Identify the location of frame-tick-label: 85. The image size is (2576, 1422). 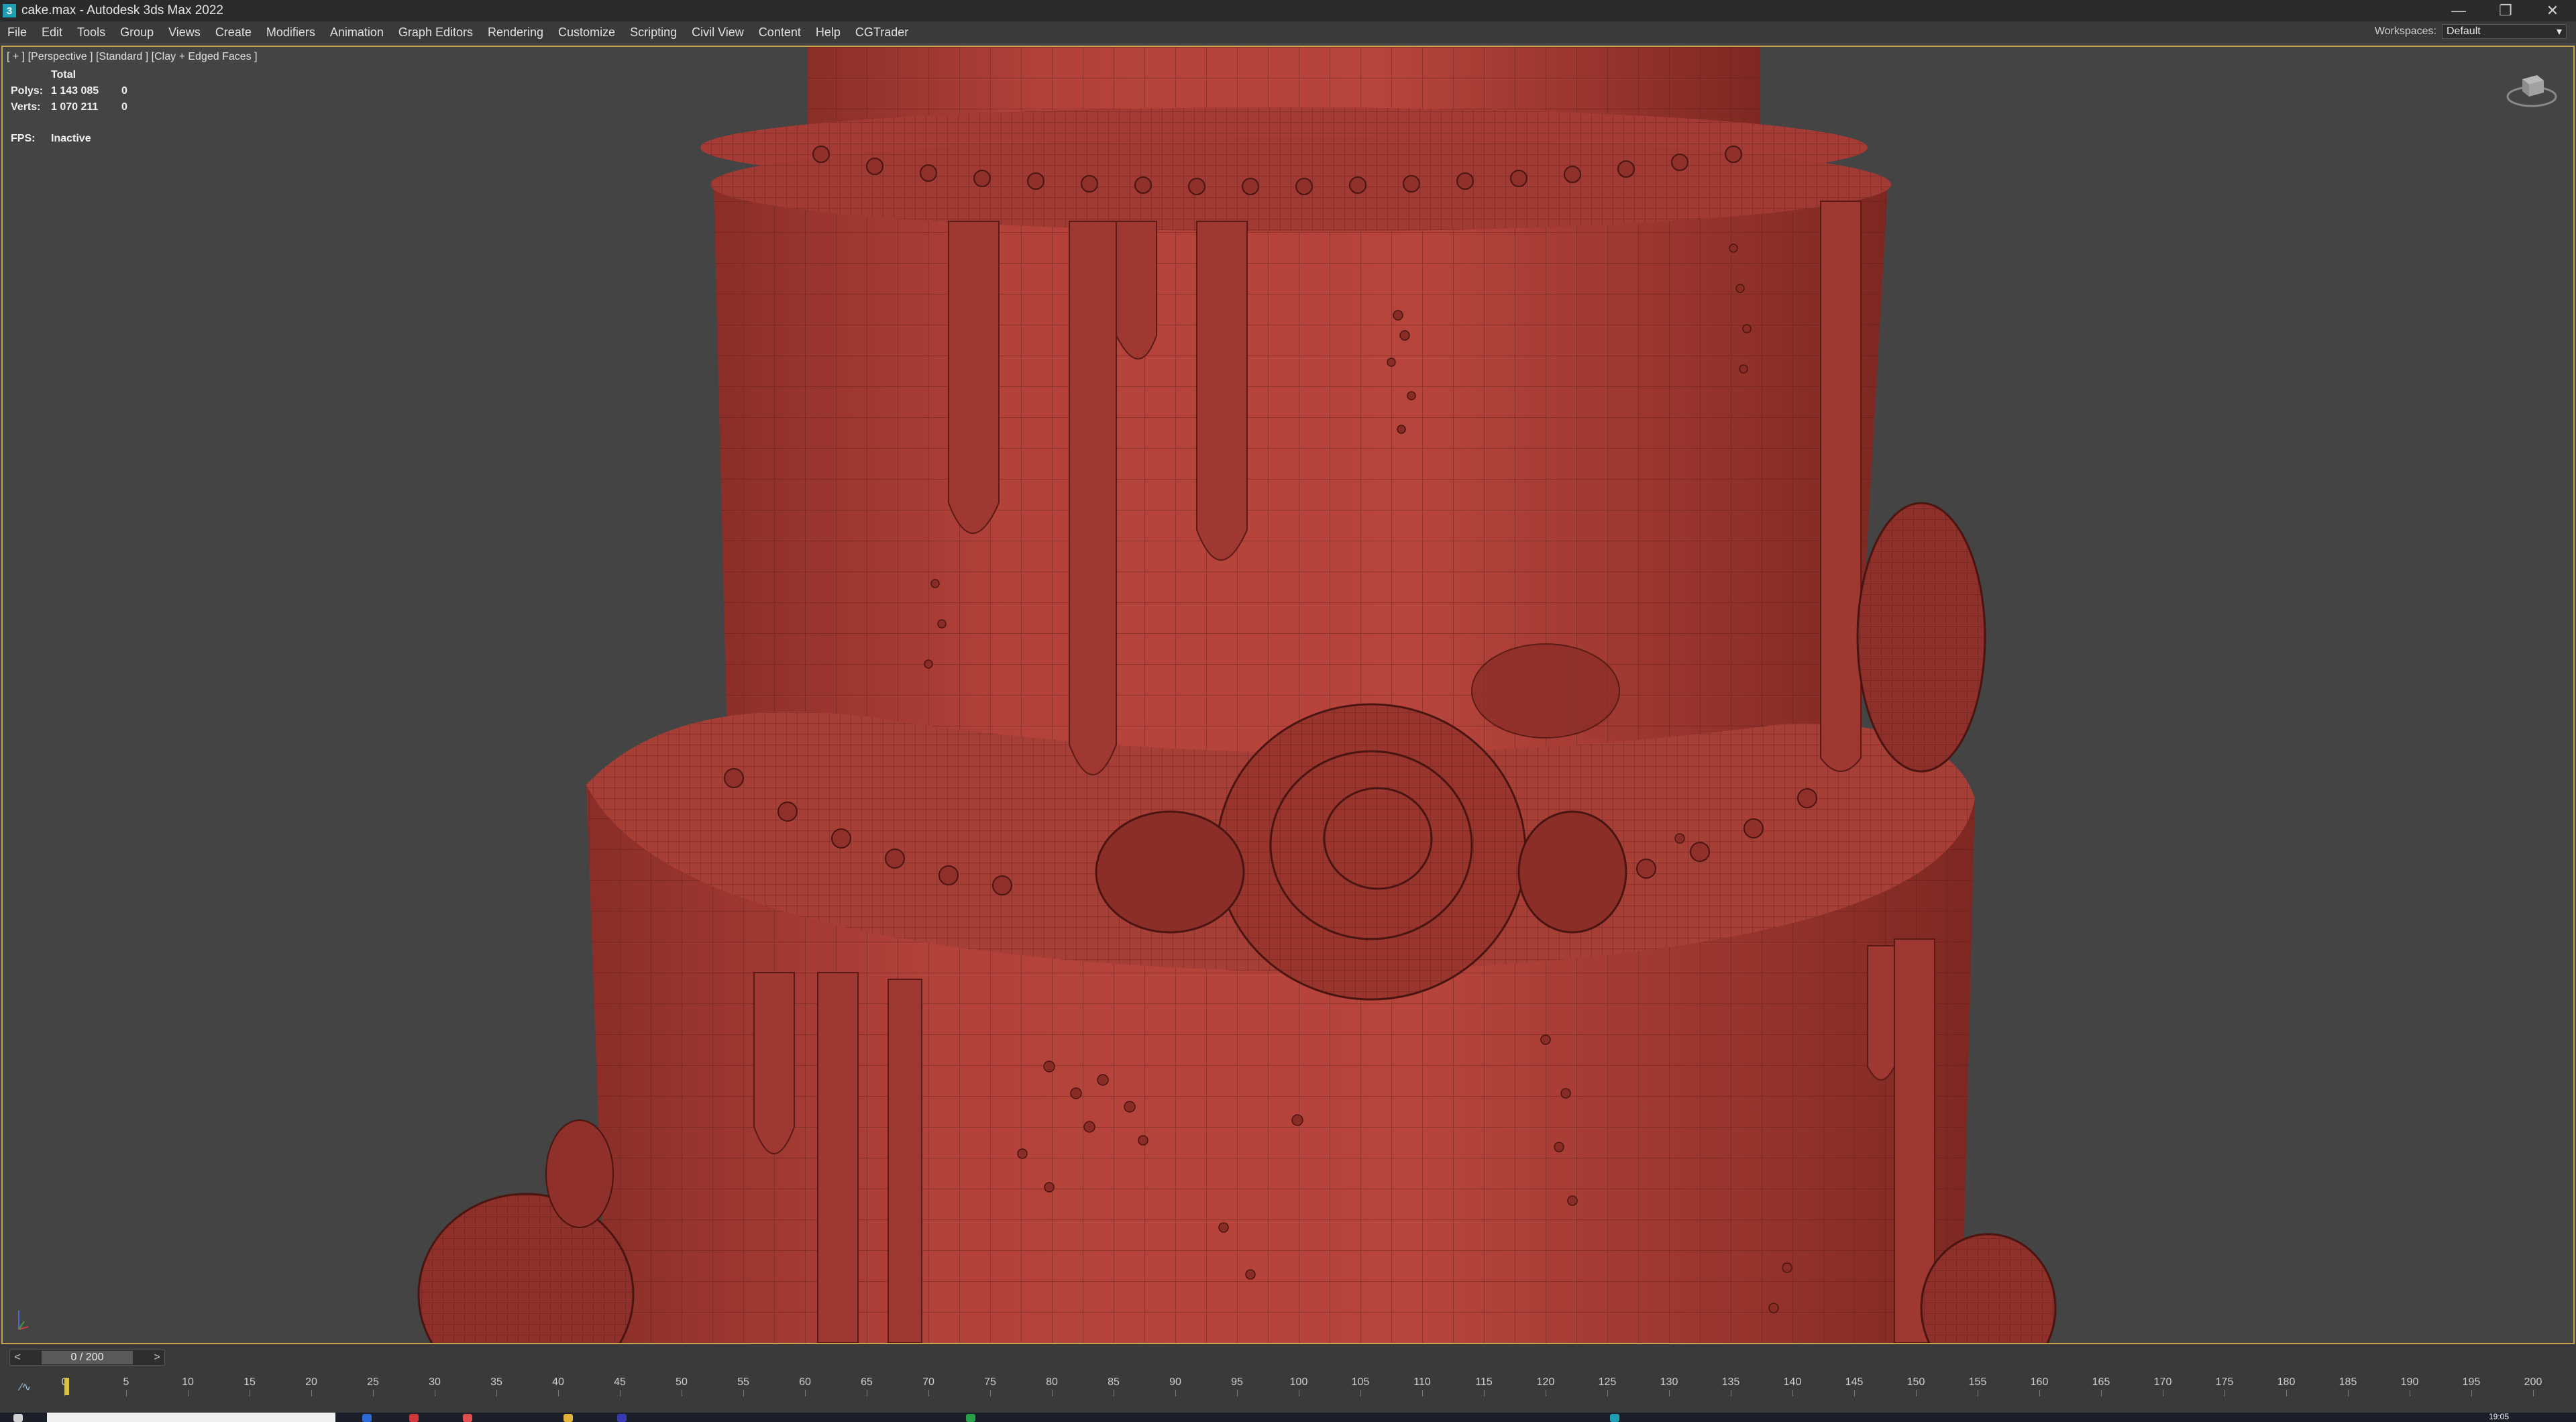
(1114, 1382).